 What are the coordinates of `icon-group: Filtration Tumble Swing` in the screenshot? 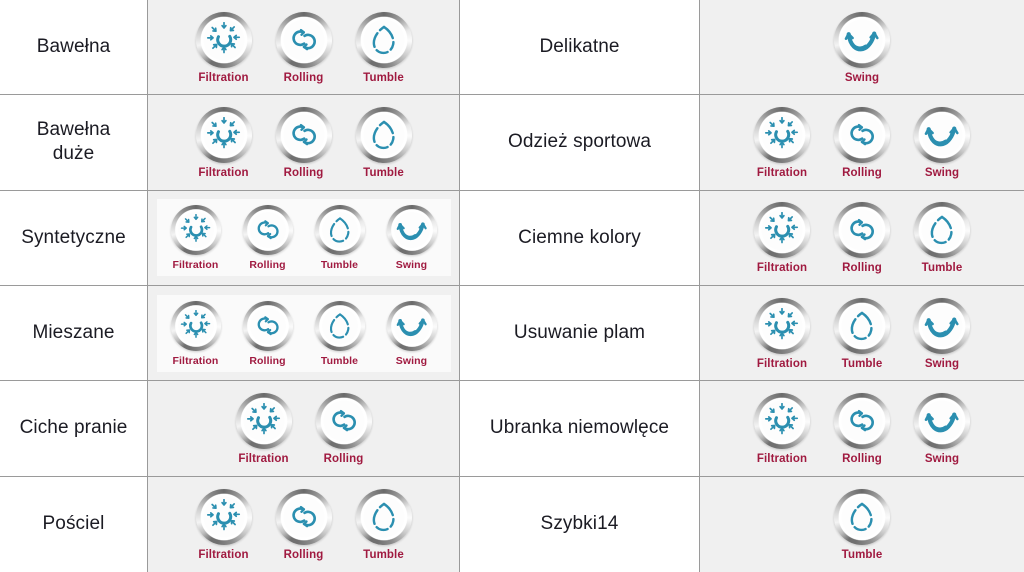 It's located at (862, 333).